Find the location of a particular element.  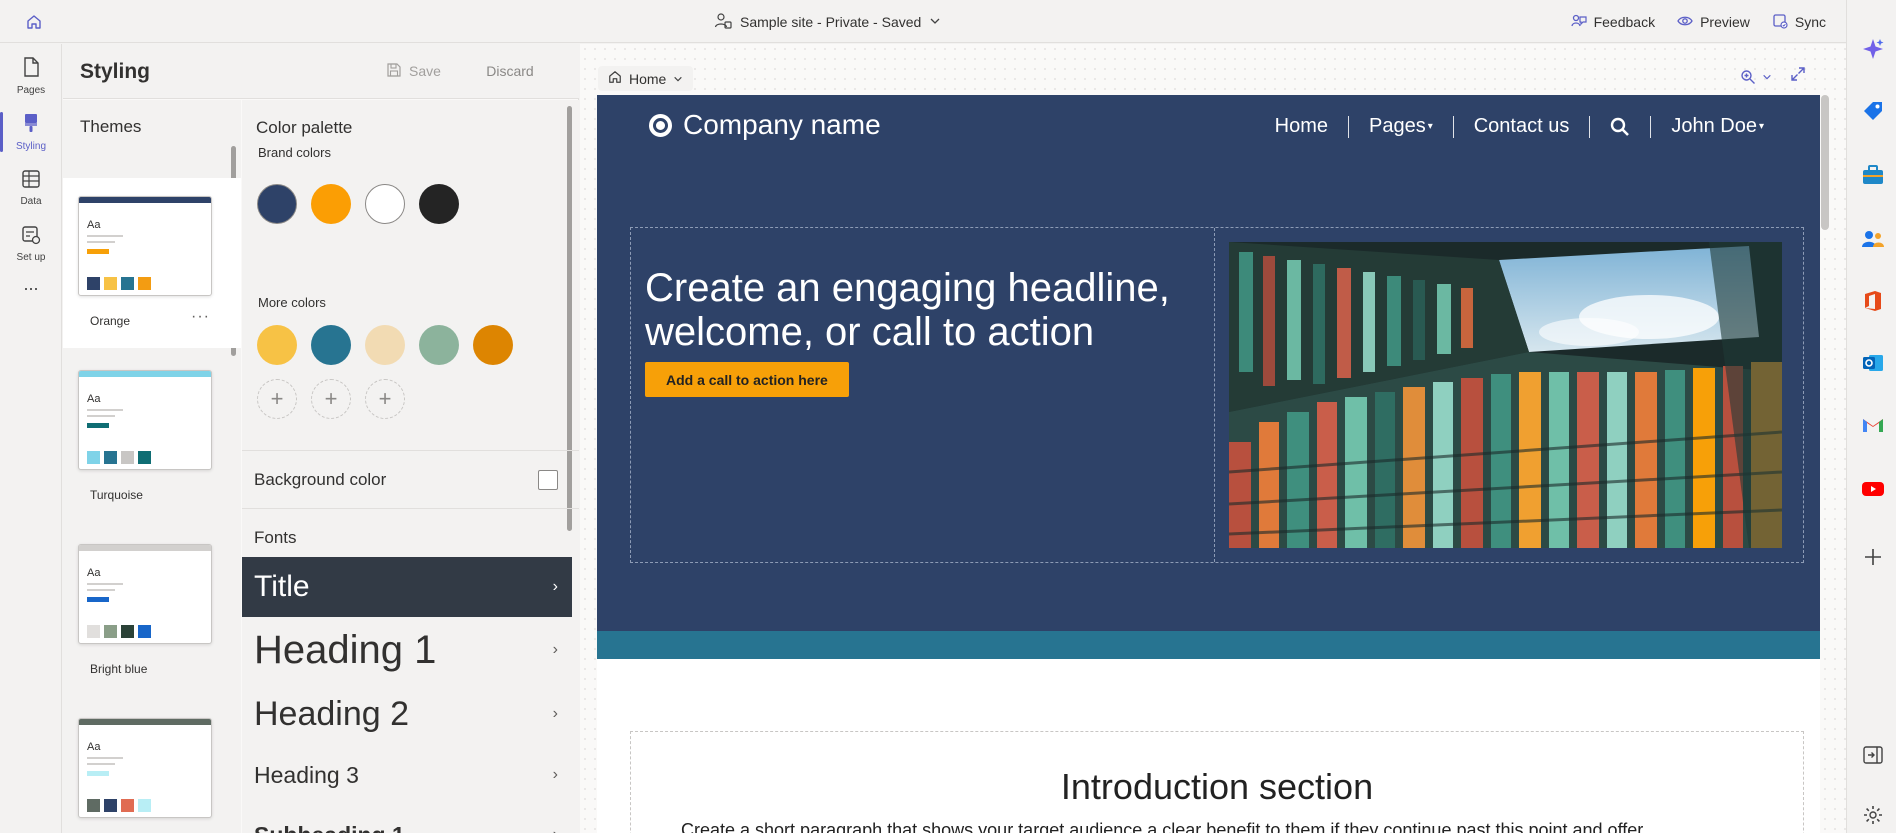

nav-item-home: Home is located at coordinates (1301, 126).